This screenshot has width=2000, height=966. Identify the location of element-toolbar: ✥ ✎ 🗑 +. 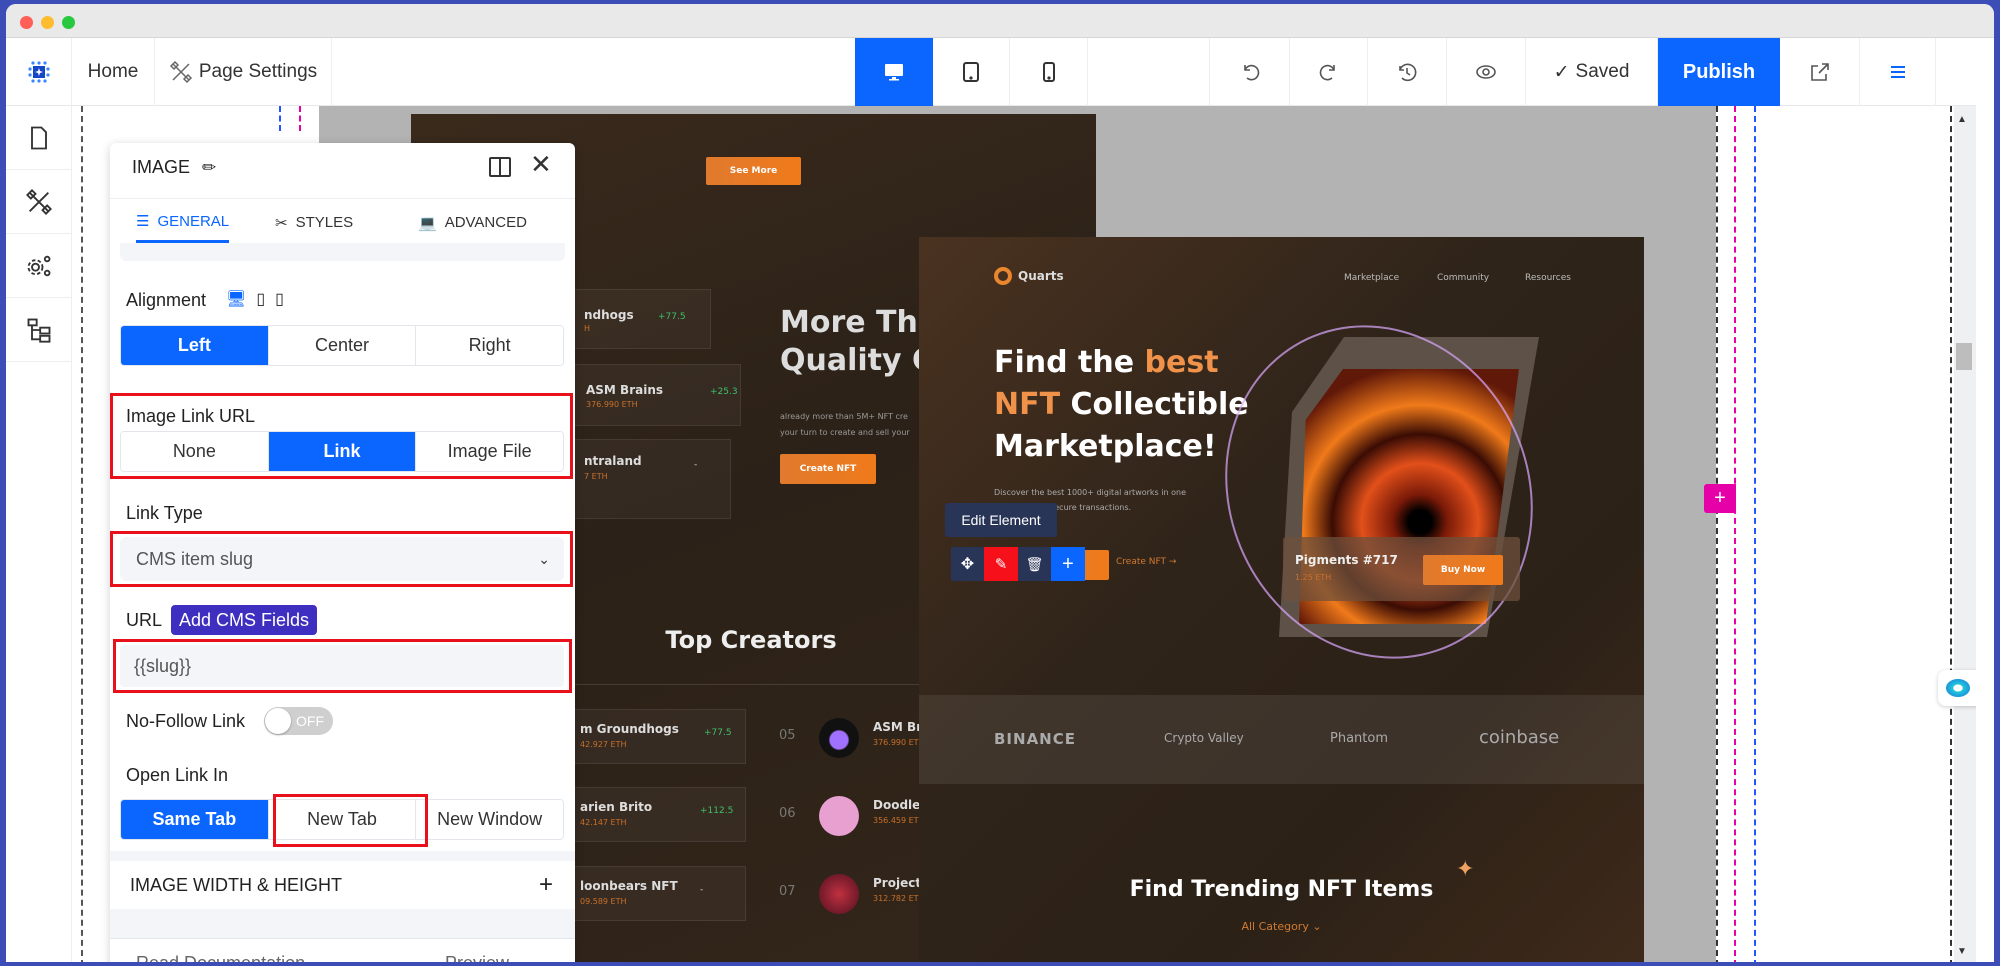
(1018, 564).